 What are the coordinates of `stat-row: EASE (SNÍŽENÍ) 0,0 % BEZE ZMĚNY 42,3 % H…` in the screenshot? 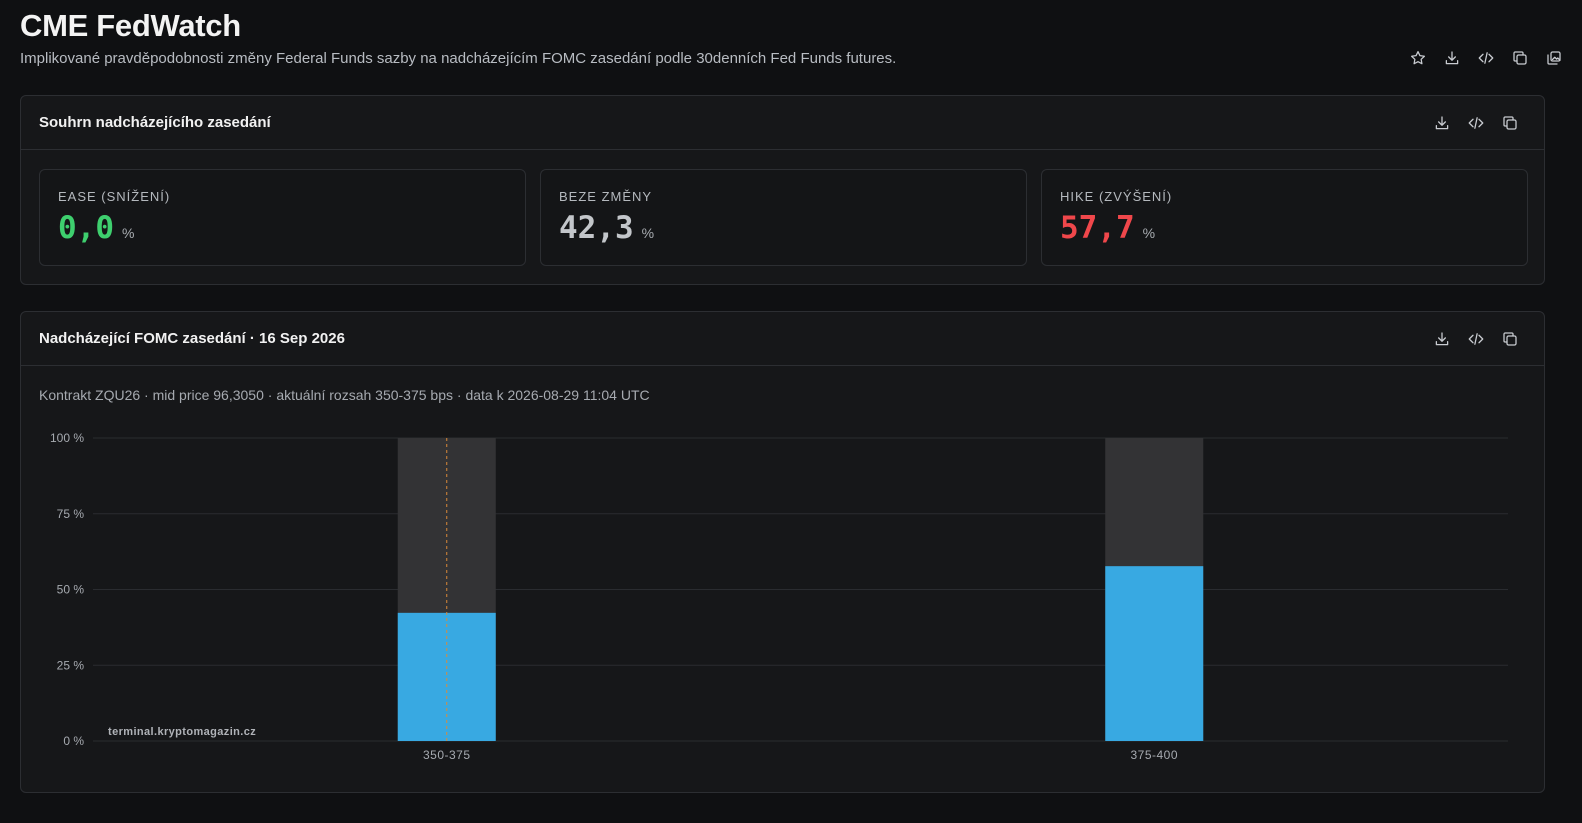 It's located at (783, 217).